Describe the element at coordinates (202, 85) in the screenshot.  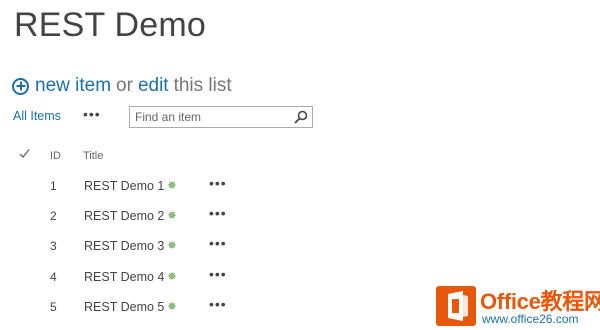
I see `this-list-text: this list` at that location.